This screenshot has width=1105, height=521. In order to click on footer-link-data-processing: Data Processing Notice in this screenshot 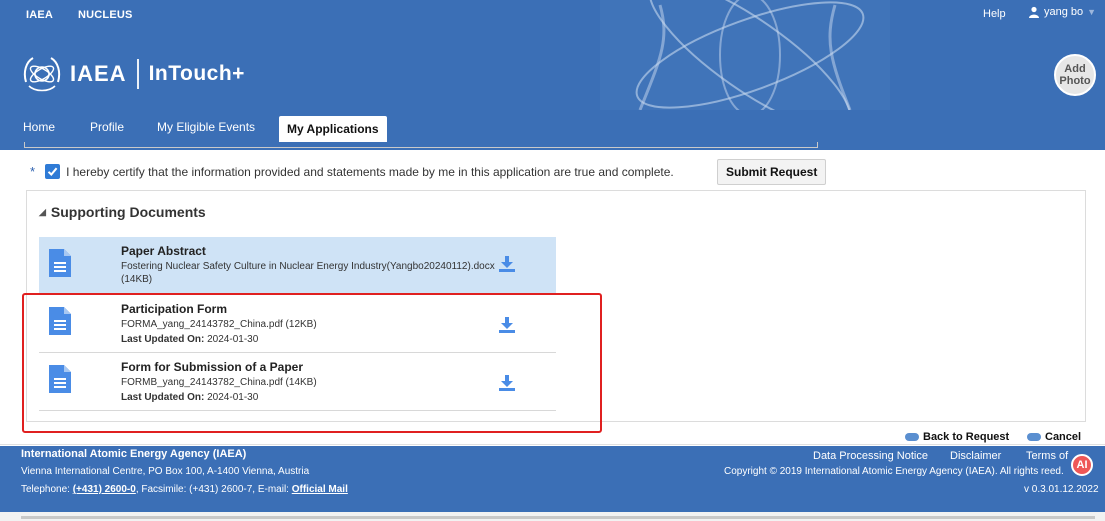, I will do `click(870, 456)`.